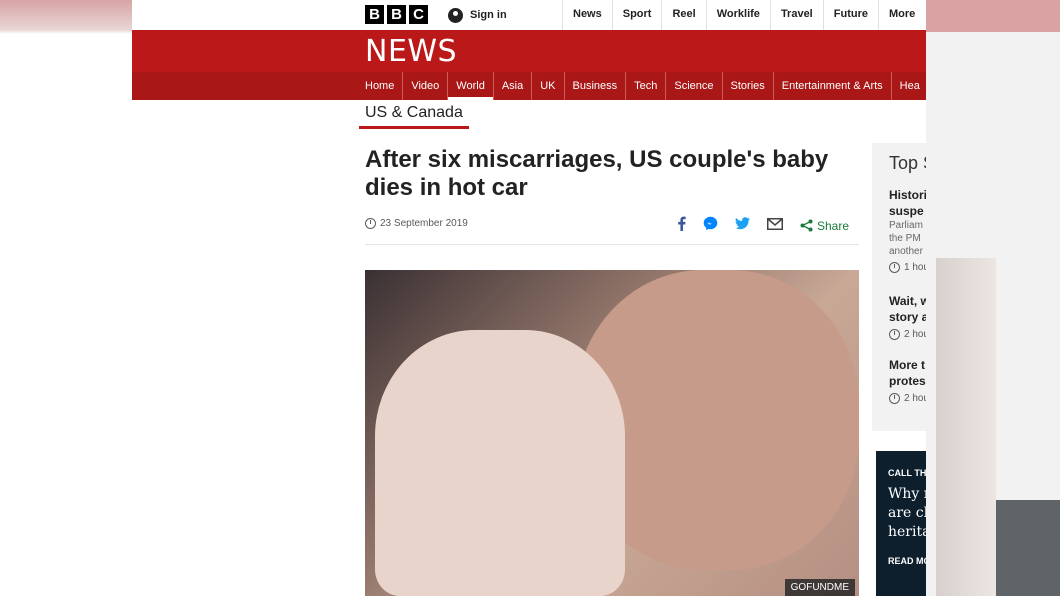 The image size is (1060, 596). Describe the element at coordinates (681, 225) in the screenshot. I see `facebook-icon` at that location.